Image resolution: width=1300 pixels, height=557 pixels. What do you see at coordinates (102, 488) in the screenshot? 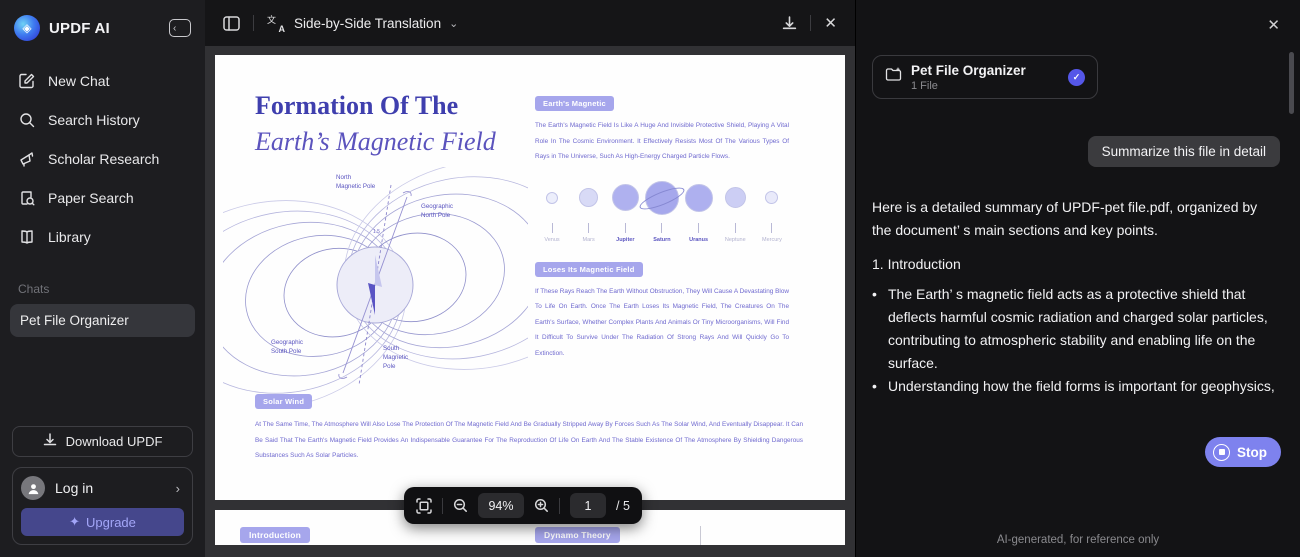
I see `login-row: Log in ›` at bounding box center [102, 488].